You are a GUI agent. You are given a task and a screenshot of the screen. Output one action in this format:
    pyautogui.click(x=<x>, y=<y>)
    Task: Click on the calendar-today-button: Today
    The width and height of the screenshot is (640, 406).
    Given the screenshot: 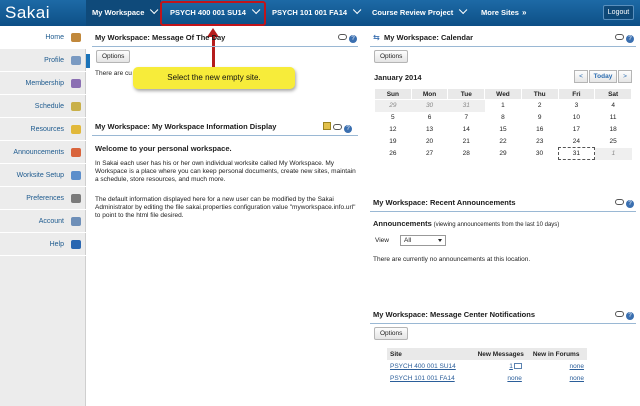 What is the action you would take?
    pyautogui.click(x=603, y=76)
    